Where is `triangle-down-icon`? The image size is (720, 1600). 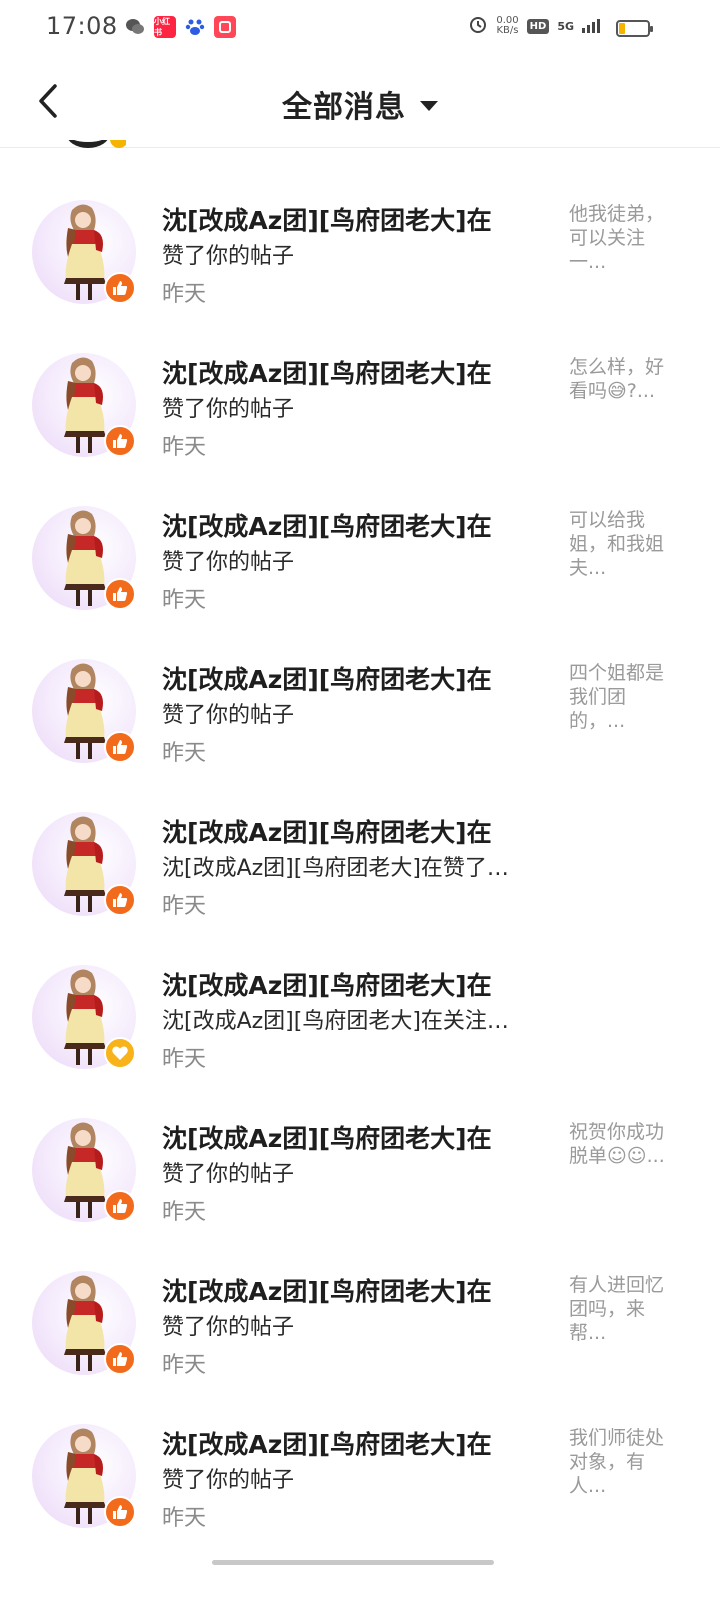
triangle-down-icon is located at coordinates (429, 106).